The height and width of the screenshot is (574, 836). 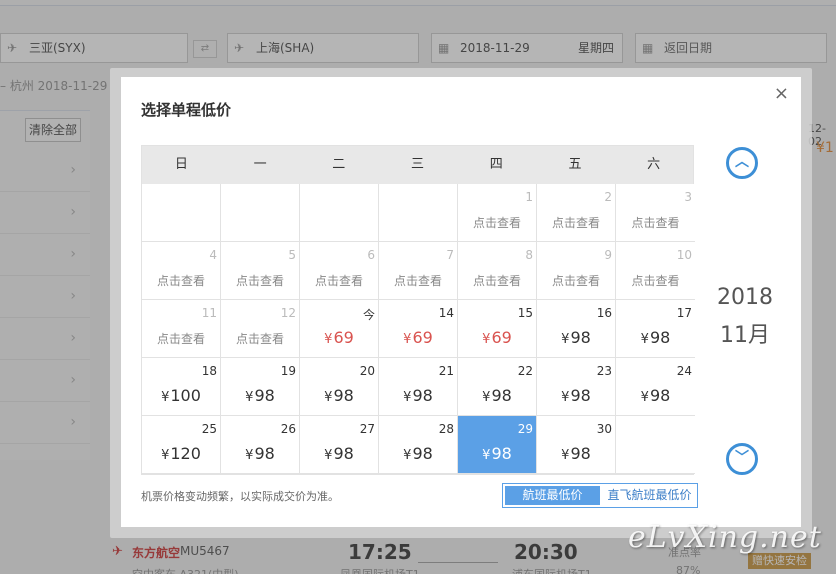 I want to click on day-number: 今, so click(x=368, y=315).